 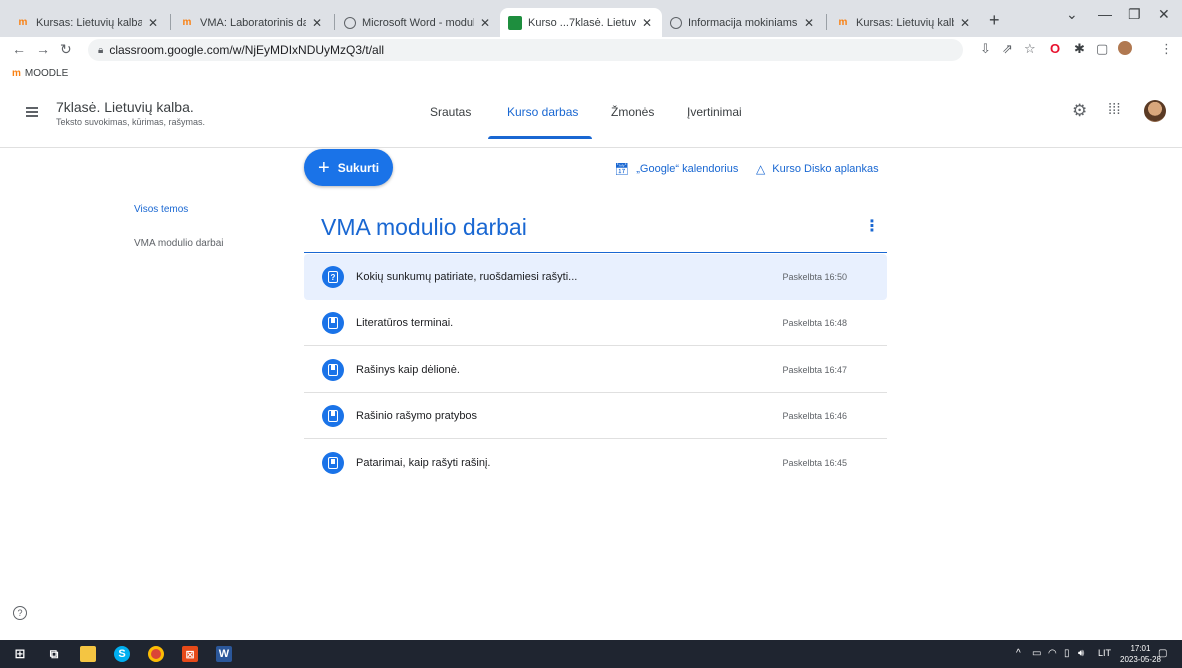 What do you see at coordinates (1018, 653) in the screenshot?
I see `show-hidden-icons-icon: ^` at bounding box center [1018, 653].